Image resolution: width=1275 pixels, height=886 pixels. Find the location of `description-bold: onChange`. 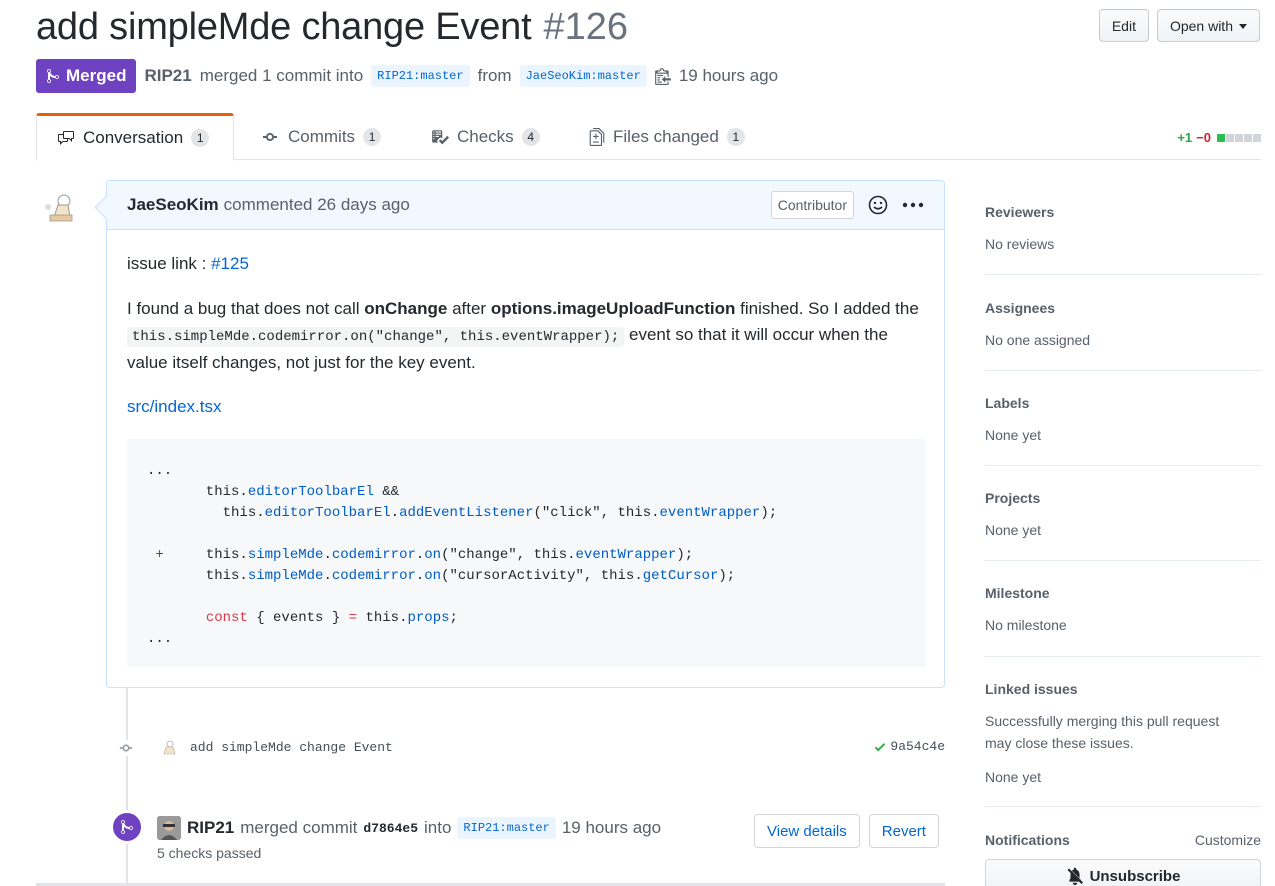

description-bold: onChange is located at coordinates (406, 308).